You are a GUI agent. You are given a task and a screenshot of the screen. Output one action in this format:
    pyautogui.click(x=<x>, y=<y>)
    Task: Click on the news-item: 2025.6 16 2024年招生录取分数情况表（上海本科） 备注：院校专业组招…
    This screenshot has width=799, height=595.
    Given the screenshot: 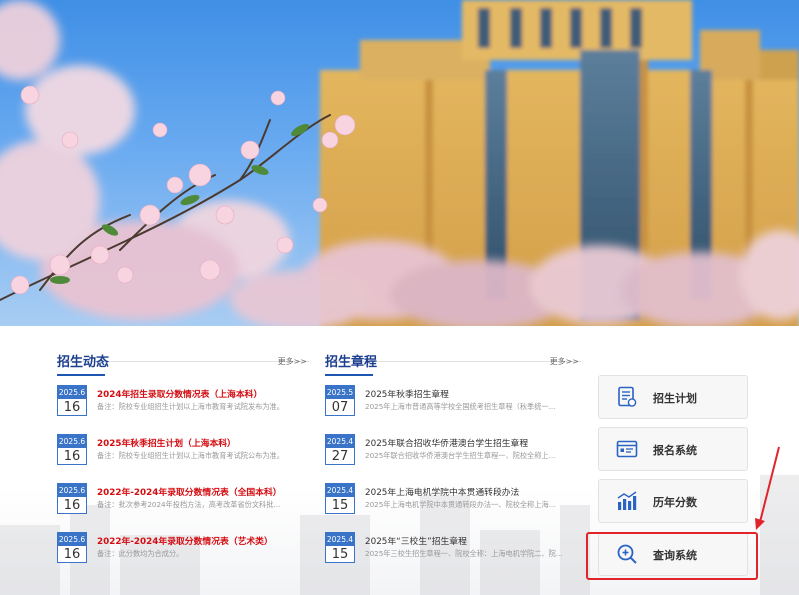 What is the action you would take?
    pyautogui.click(x=183, y=405)
    